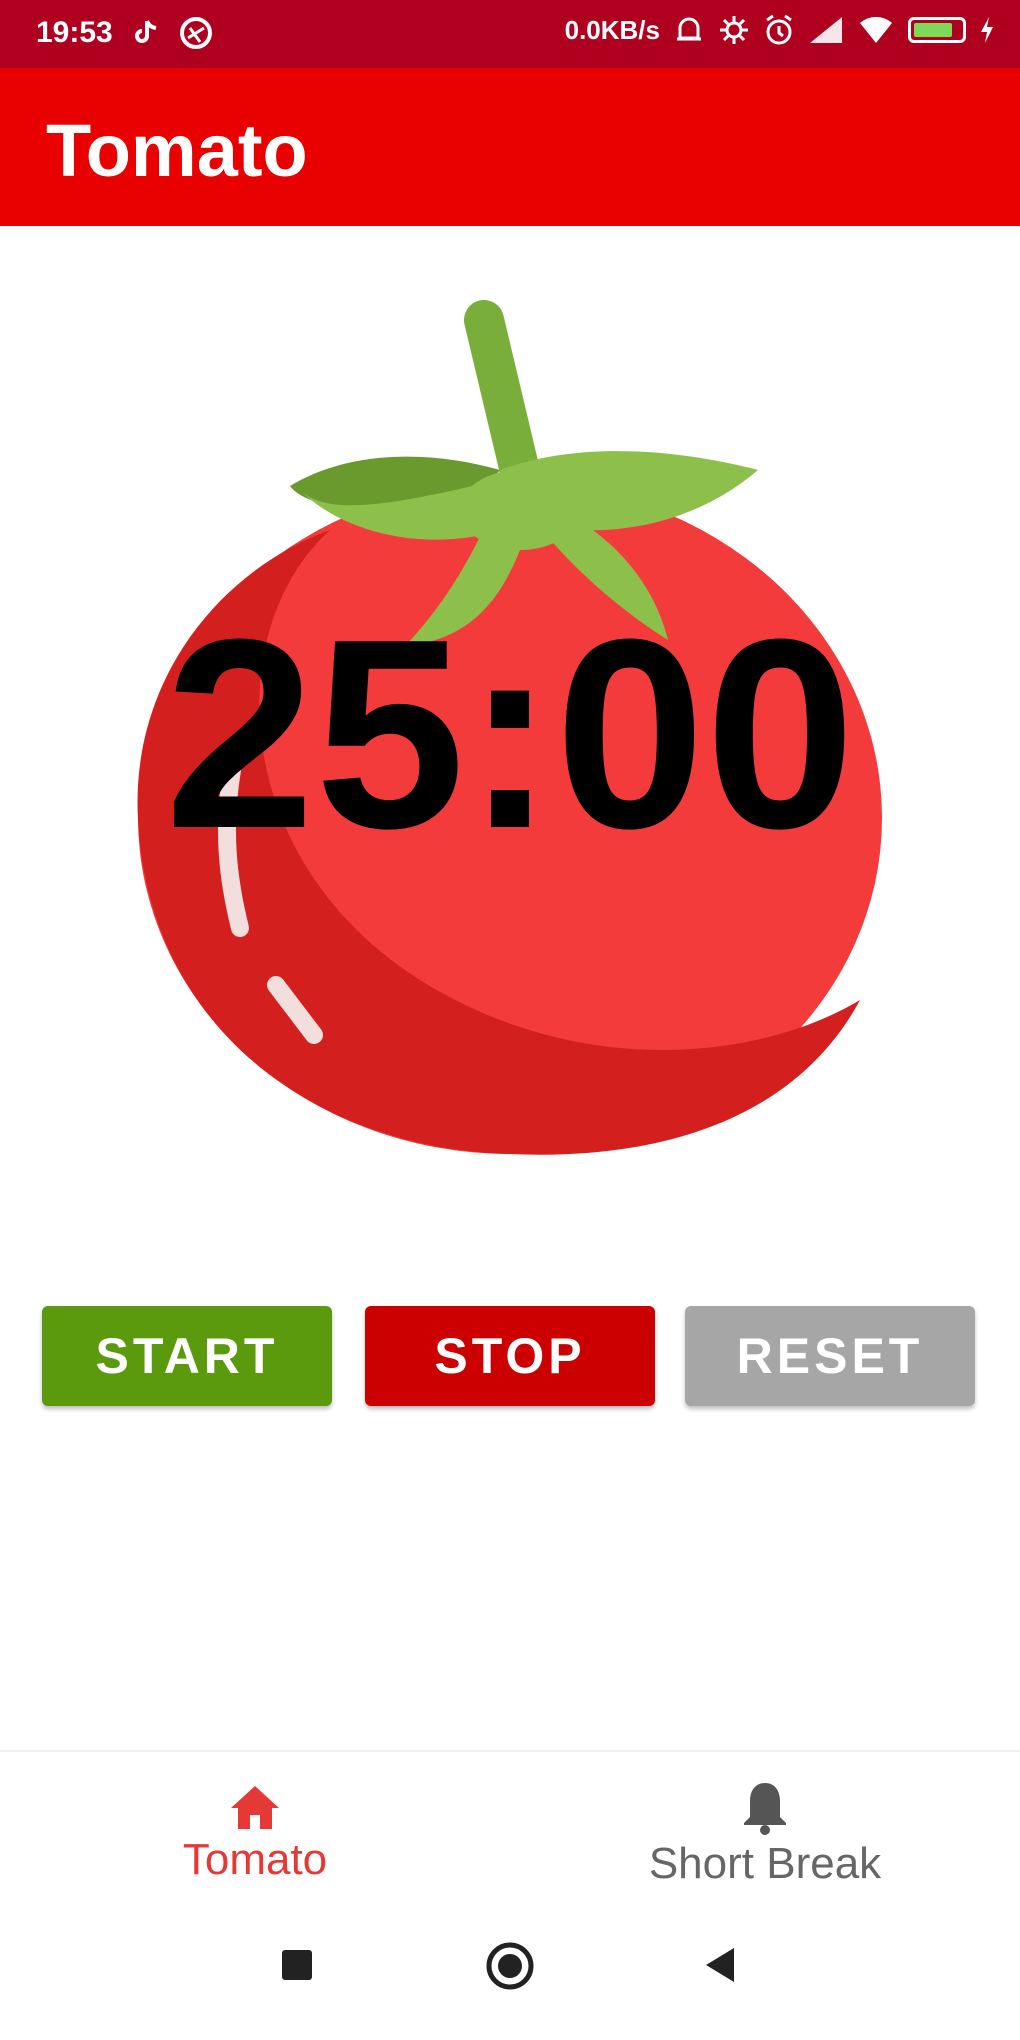 Image resolution: width=1020 pixels, height=2040 pixels. Describe the element at coordinates (826, 30) in the screenshot. I see `signal-icon` at that location.